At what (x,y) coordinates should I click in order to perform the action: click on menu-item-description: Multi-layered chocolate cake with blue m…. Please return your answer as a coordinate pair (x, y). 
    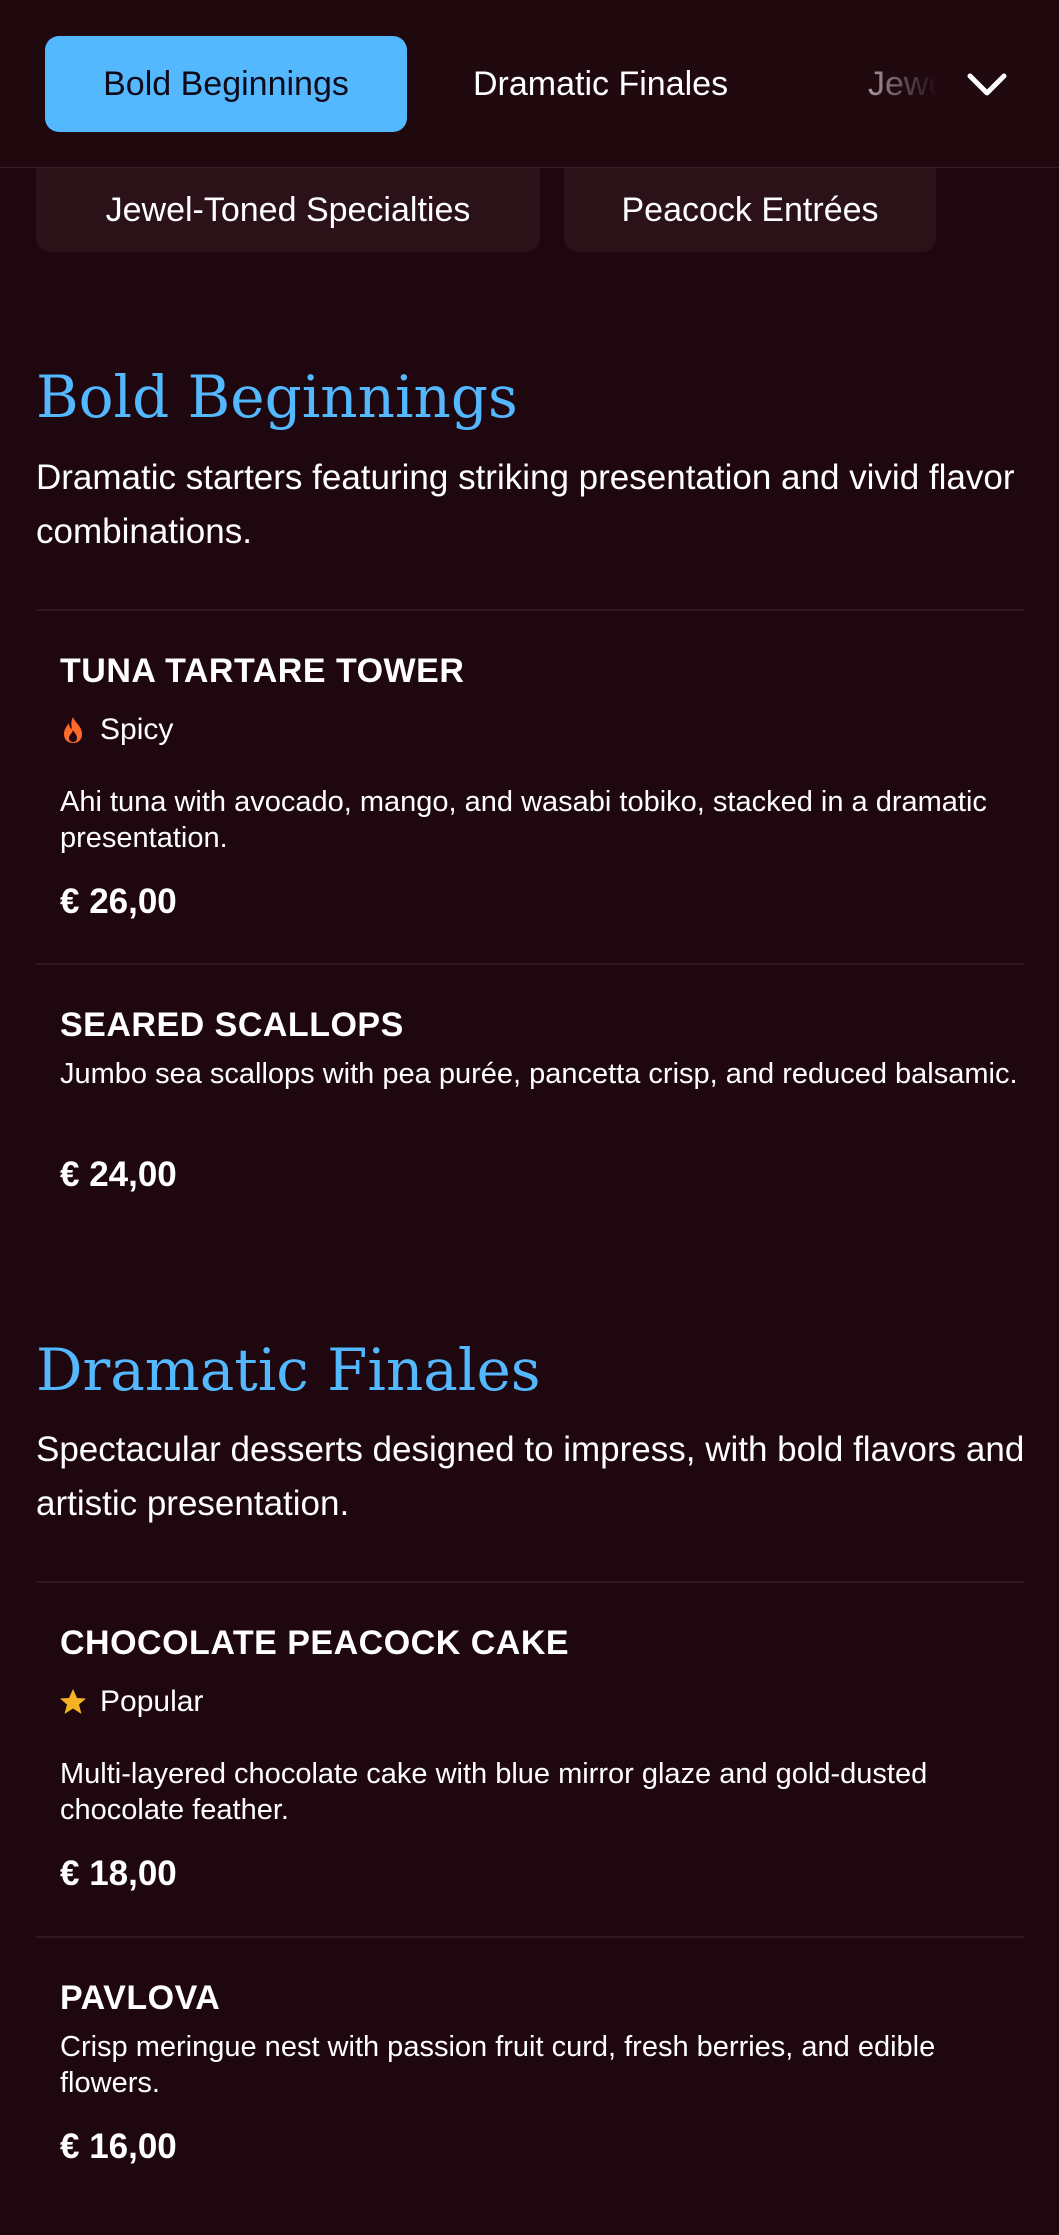
    Looking at the image, I should click on (494, 1792).